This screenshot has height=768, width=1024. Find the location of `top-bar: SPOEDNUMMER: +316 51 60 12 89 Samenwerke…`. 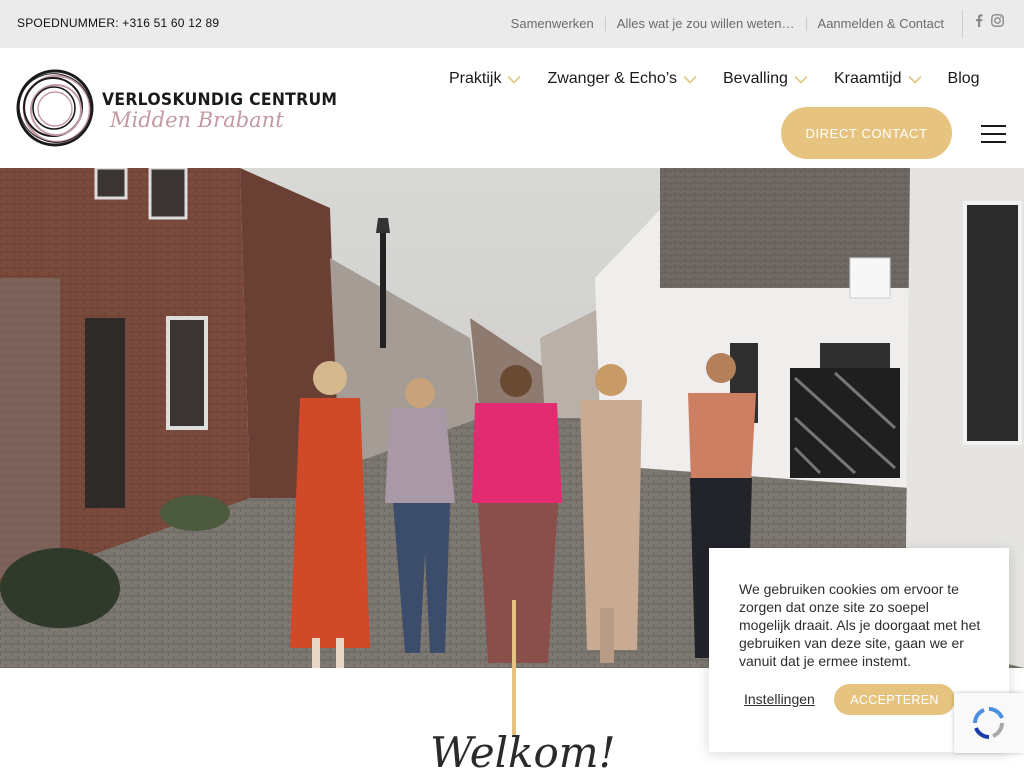

top-bar: SPOEDNUMMER: +316 51 60 12 89 Samenwerke… is located at coordinates (512, 24).